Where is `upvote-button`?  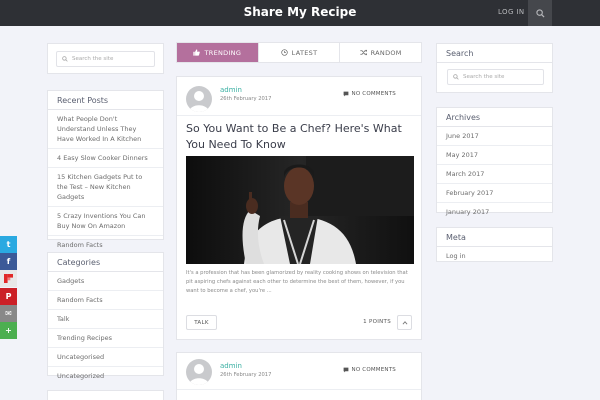
upvote-button is located at coordinates (404, 322).